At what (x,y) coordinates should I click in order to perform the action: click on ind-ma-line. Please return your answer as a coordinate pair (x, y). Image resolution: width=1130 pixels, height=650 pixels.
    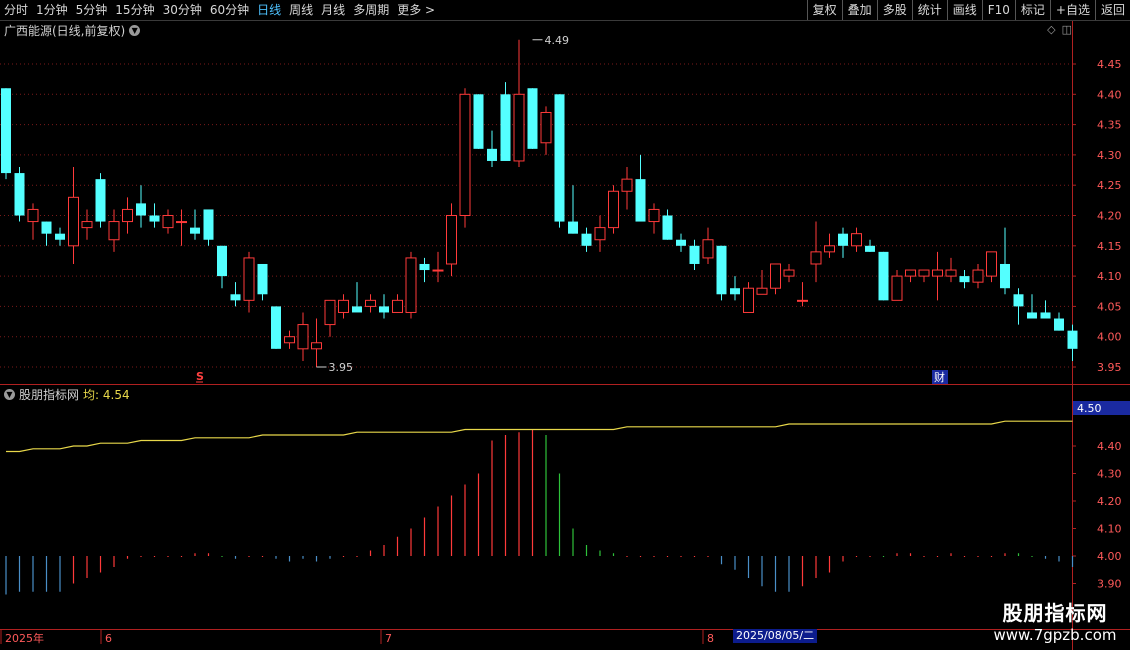
    Looking at the image, I should click on (539, 436).